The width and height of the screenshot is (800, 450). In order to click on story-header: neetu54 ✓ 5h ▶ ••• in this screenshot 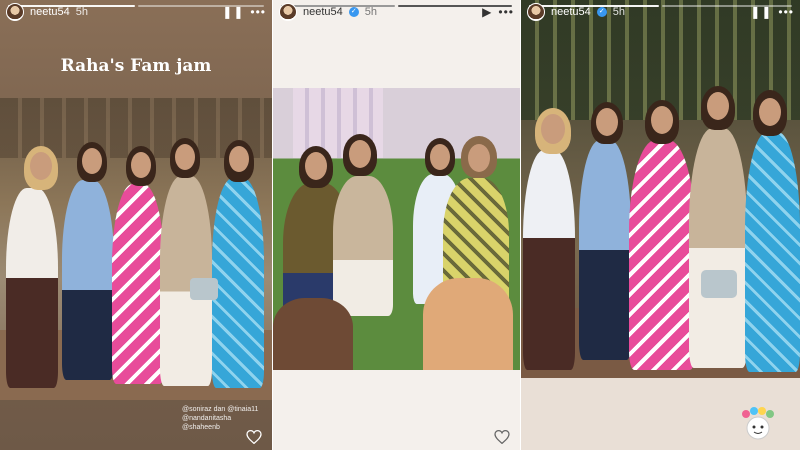, I will do `click(396, 12)`.